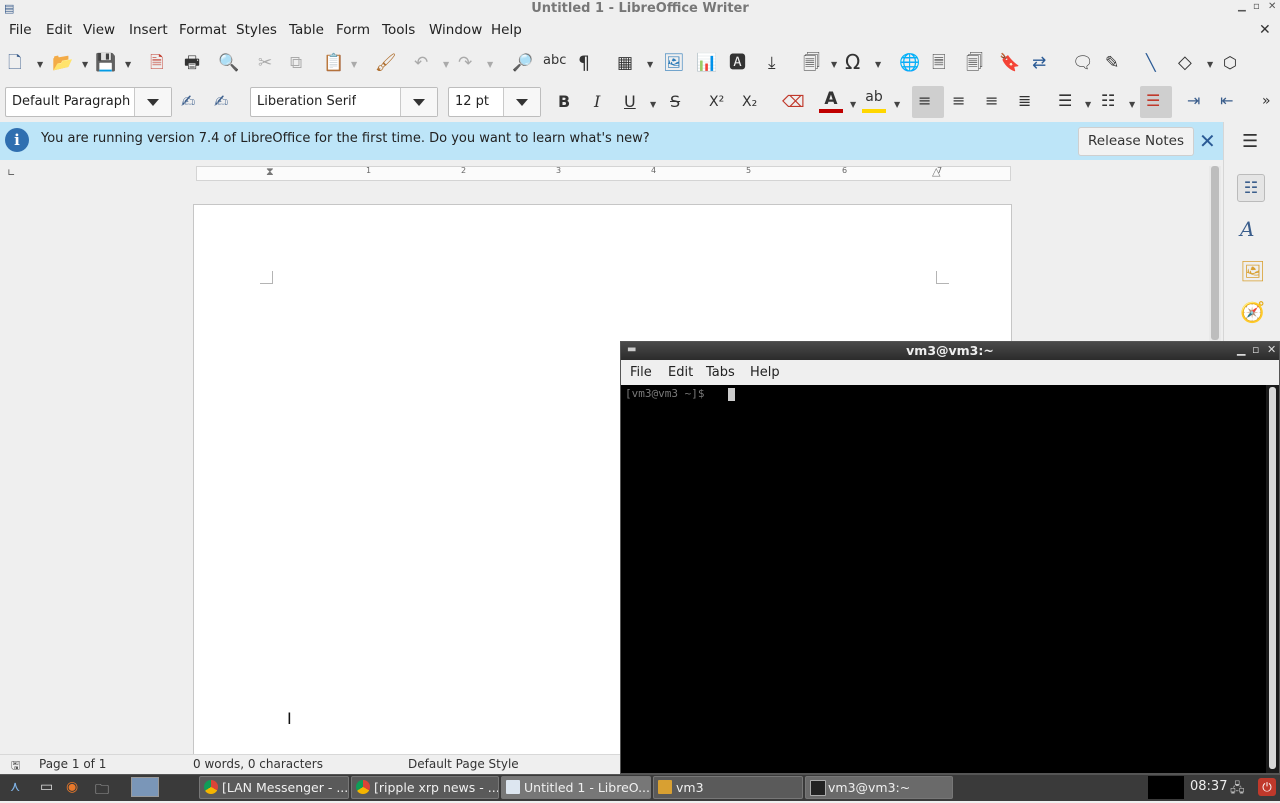  Describe the element at coordinates (765, 372) in the screenshot. I see `terminal-menu-help: Help` at that location.